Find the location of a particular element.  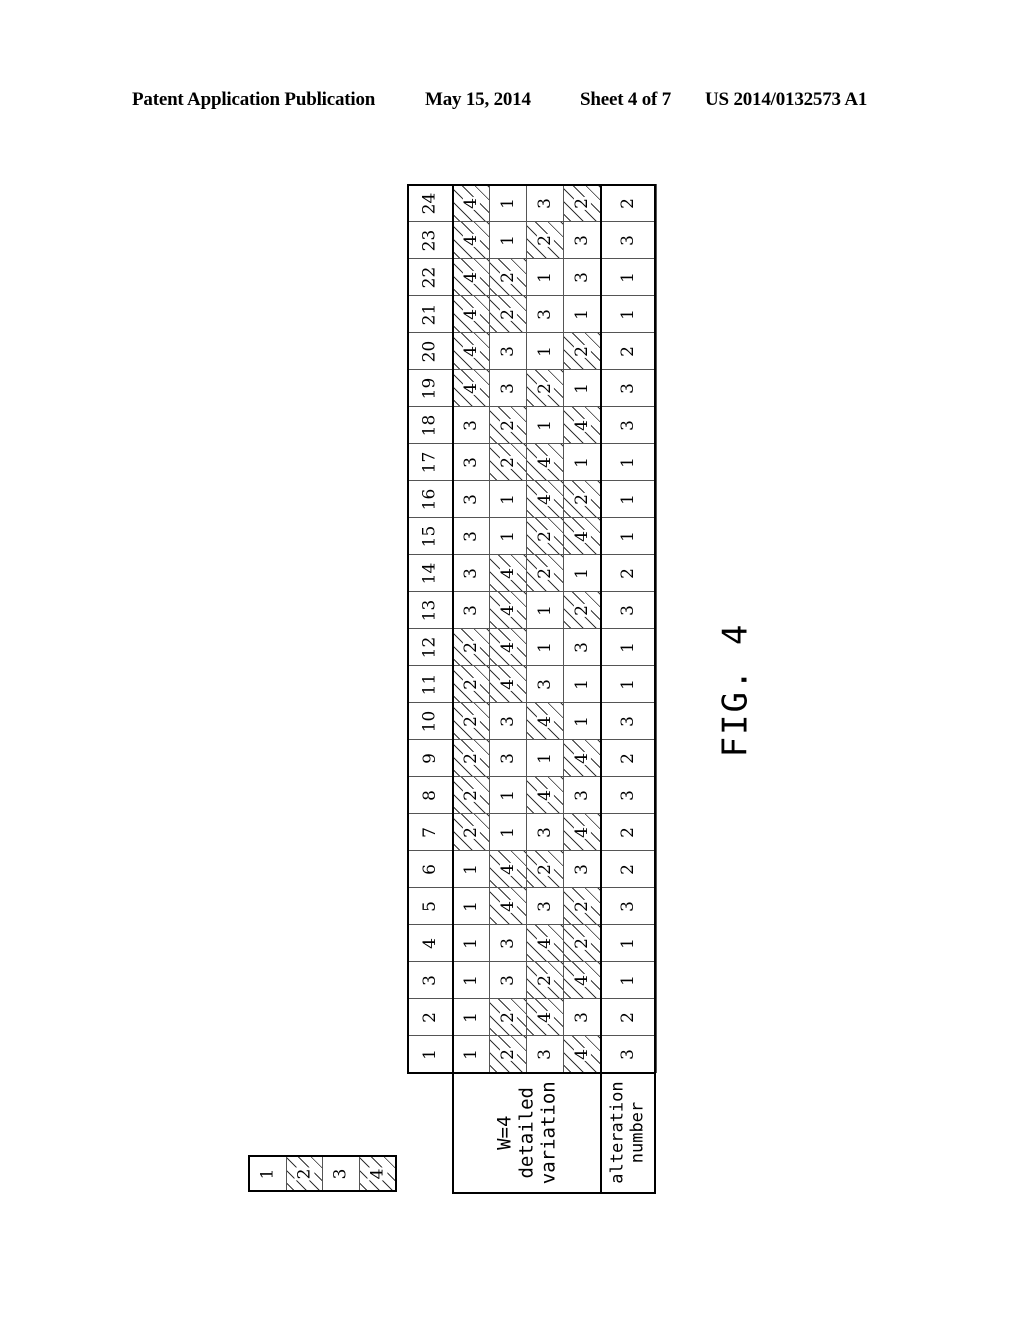

cell-value: 18 is located at coordinates (429, 425).